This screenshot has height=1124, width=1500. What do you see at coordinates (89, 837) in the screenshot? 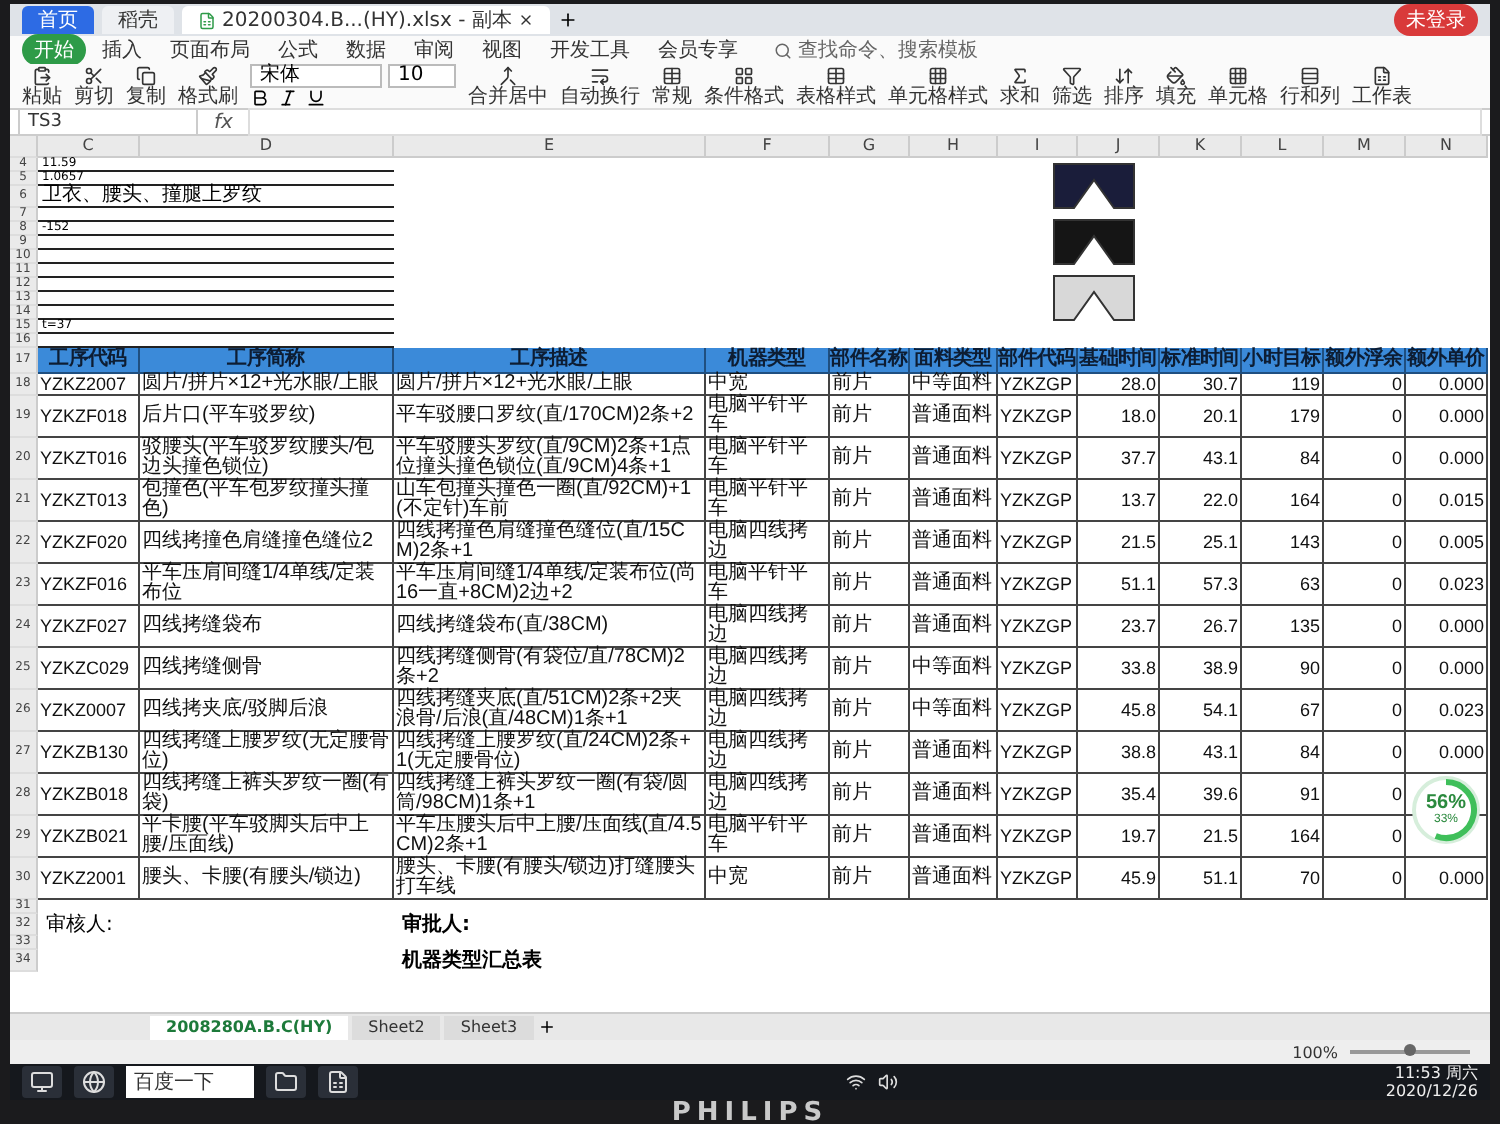
I see `table-cell: YZKZB021` at bounding box center [89, 837].